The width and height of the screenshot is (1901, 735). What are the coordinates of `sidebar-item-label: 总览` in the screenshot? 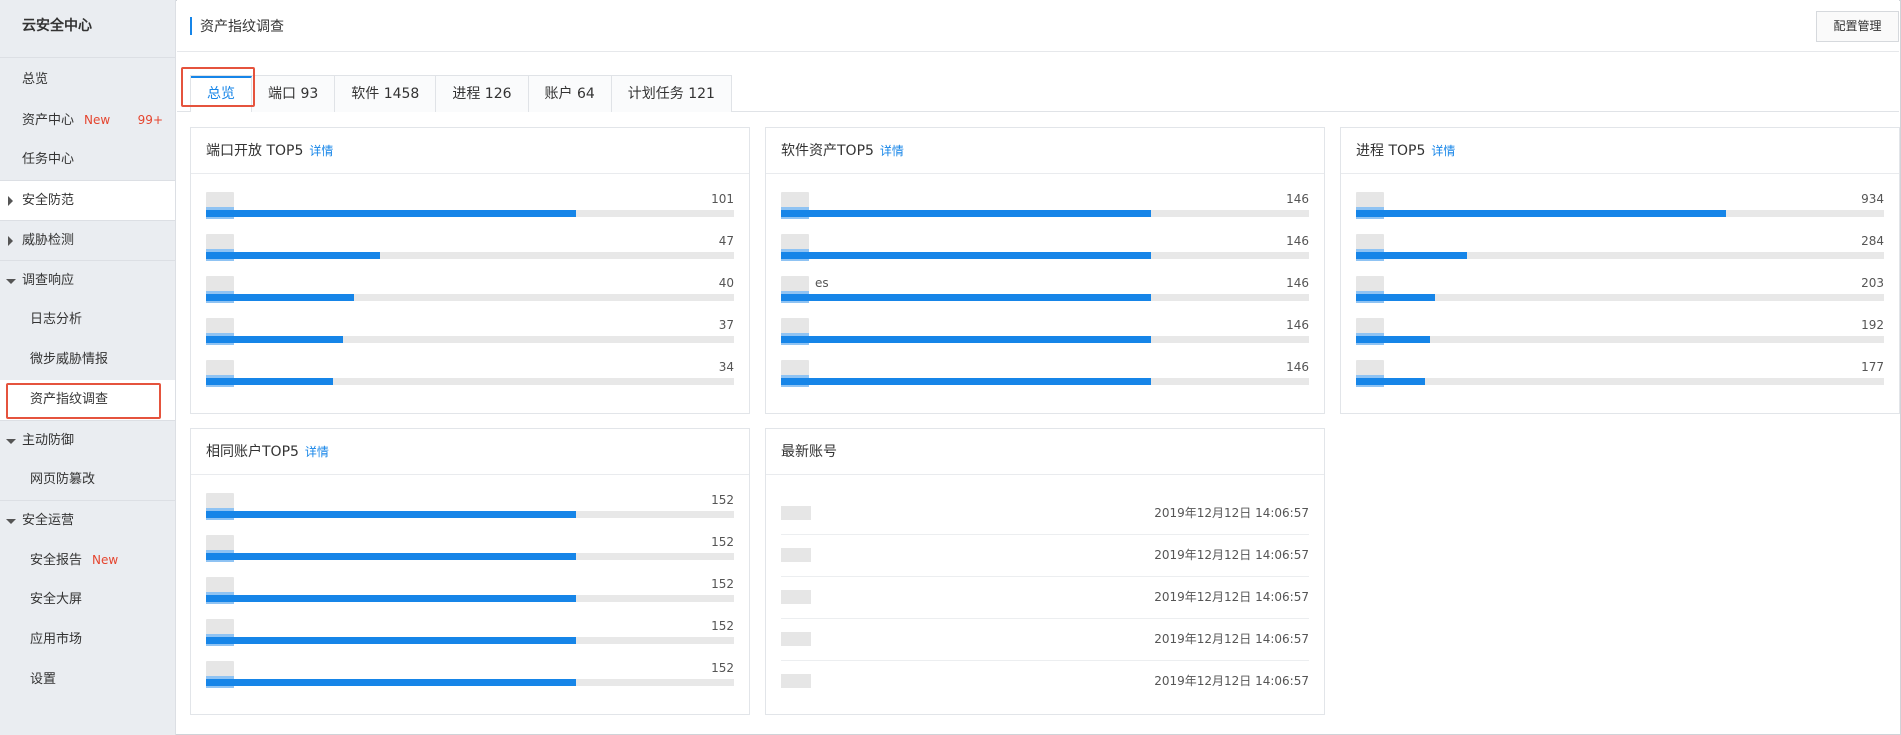 It's located at (35, 79).